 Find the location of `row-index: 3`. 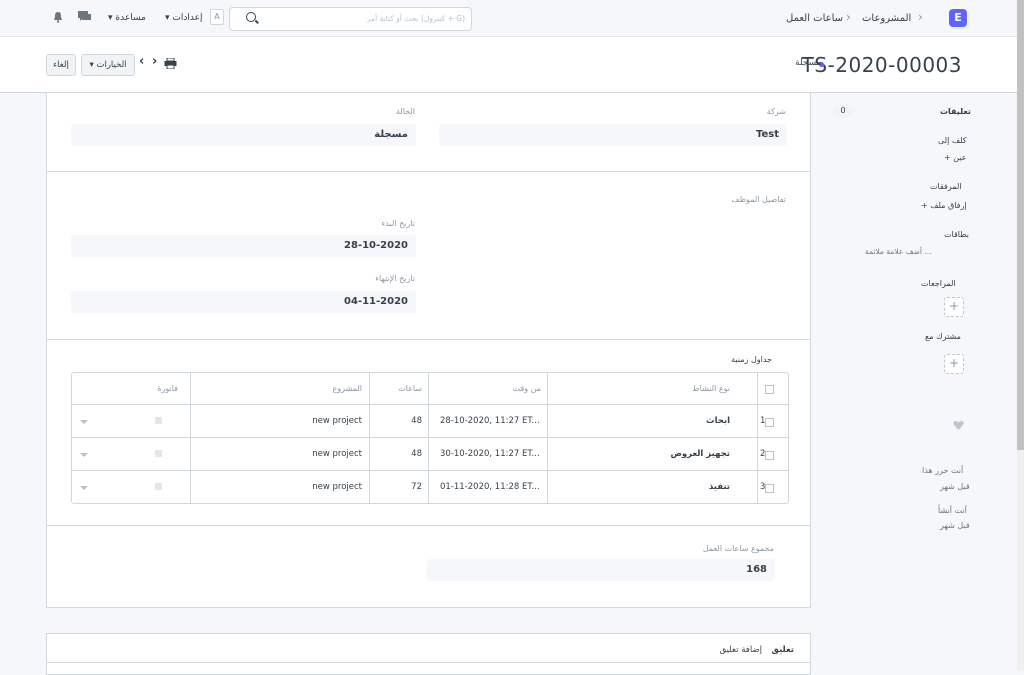

row-index: 3 is located at coordinates (763, 487).